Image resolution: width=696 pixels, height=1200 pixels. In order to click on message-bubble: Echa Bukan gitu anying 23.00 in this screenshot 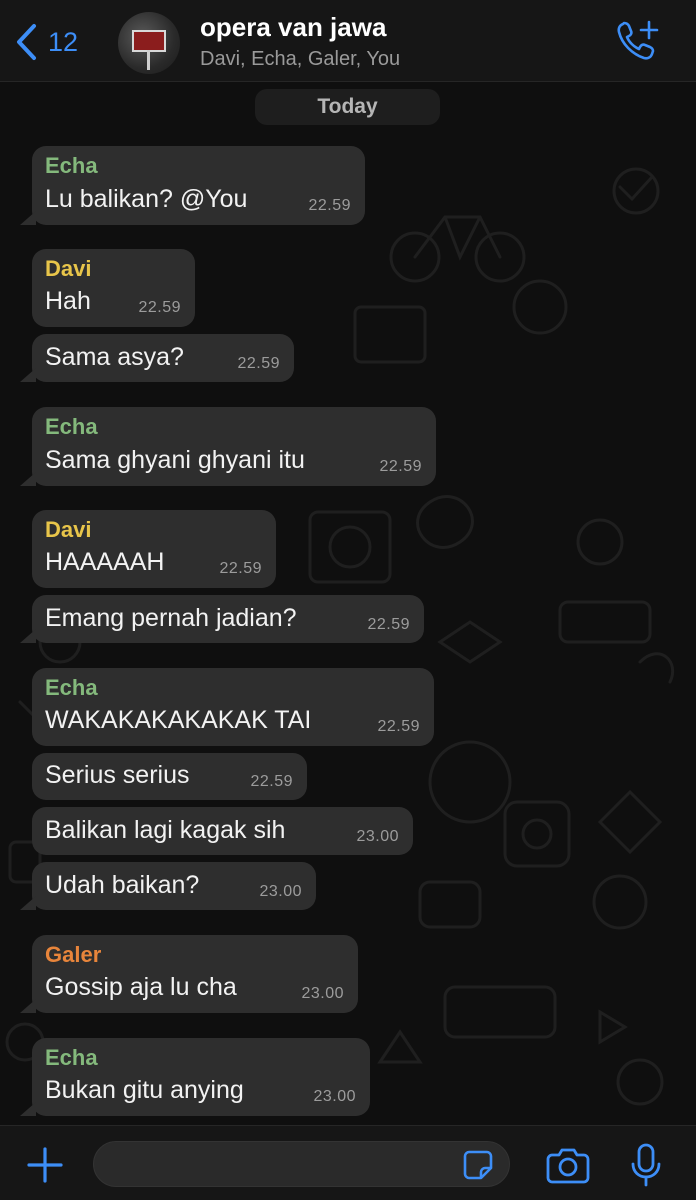, I will do `click(195, 1077)`.